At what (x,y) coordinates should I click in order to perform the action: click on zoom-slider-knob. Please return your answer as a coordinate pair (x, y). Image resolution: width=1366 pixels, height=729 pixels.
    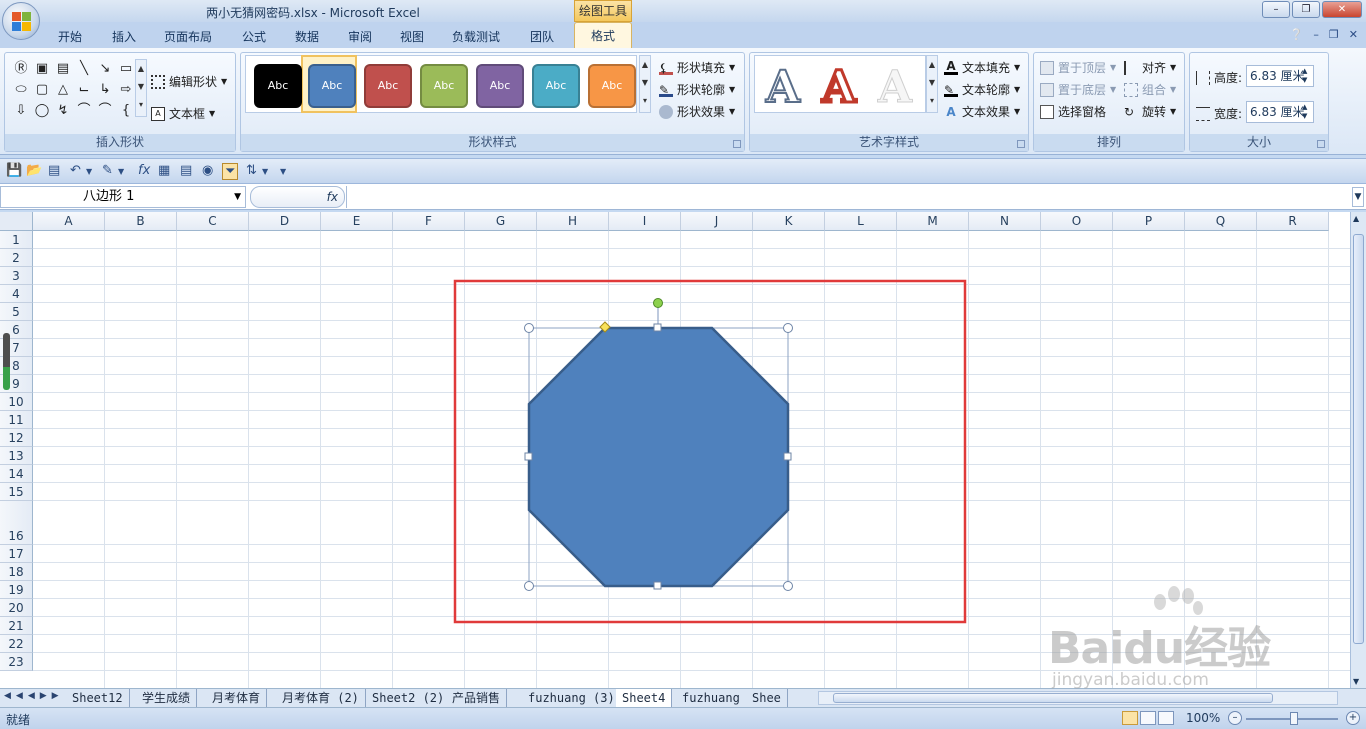
    Looking at the image, I should click on (1294, 718).